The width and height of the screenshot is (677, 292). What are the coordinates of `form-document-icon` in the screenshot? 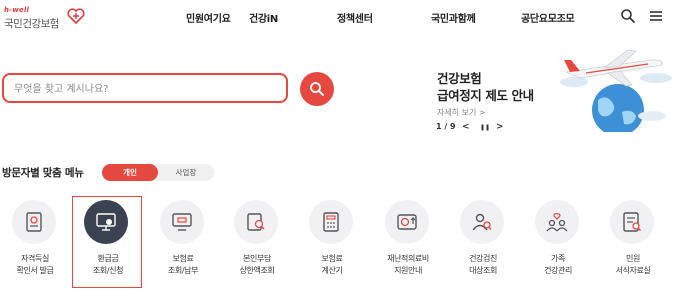 It's located at (632, 222).